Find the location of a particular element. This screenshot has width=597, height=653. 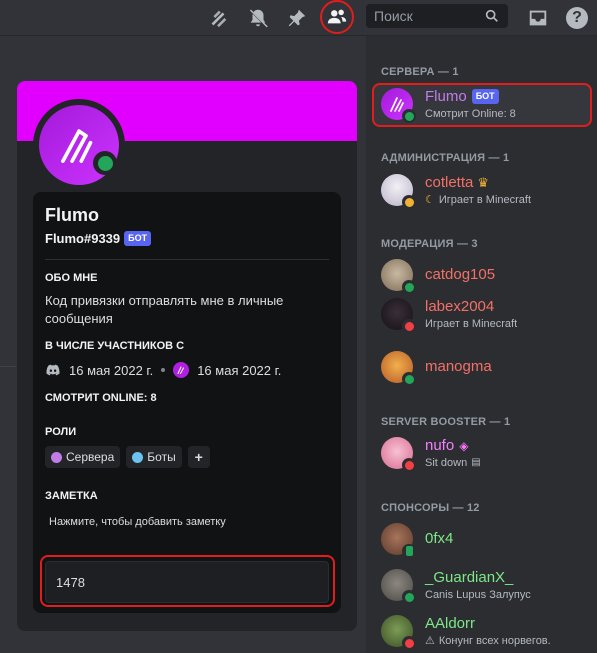

search-icon is located at coordinates (491, 15).